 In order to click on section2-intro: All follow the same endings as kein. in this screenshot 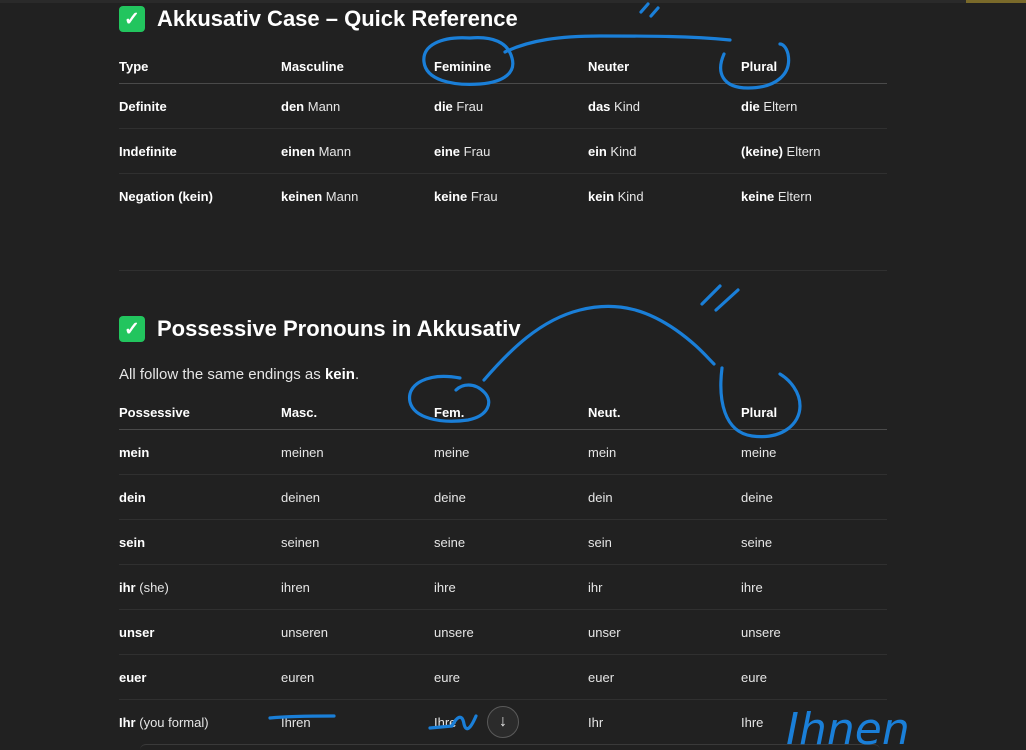, I will do `click(239, 374)`.